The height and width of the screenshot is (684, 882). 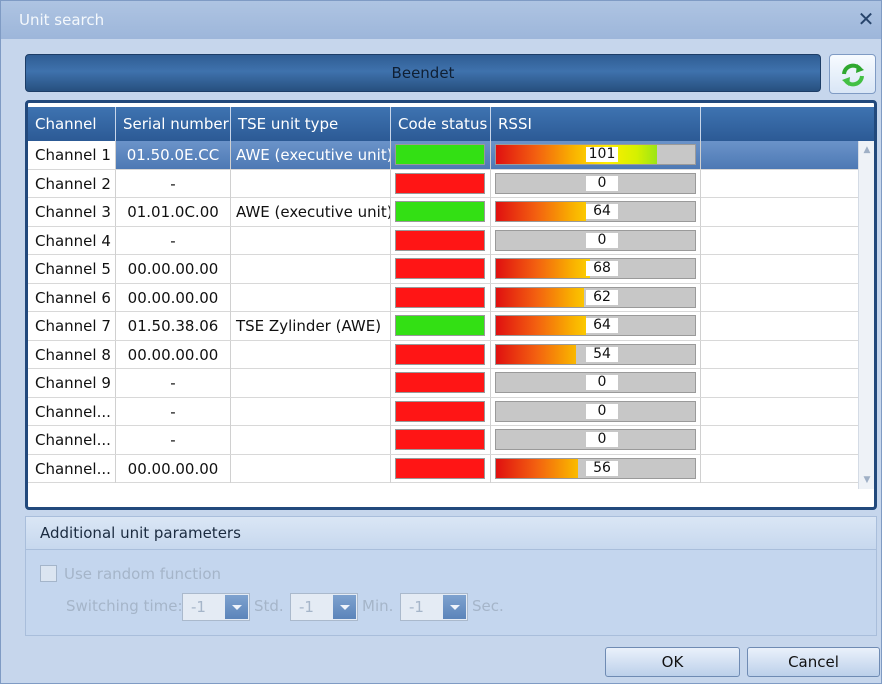 I want to click on channel-cell: Channel 3, so click(x=72, y=212).